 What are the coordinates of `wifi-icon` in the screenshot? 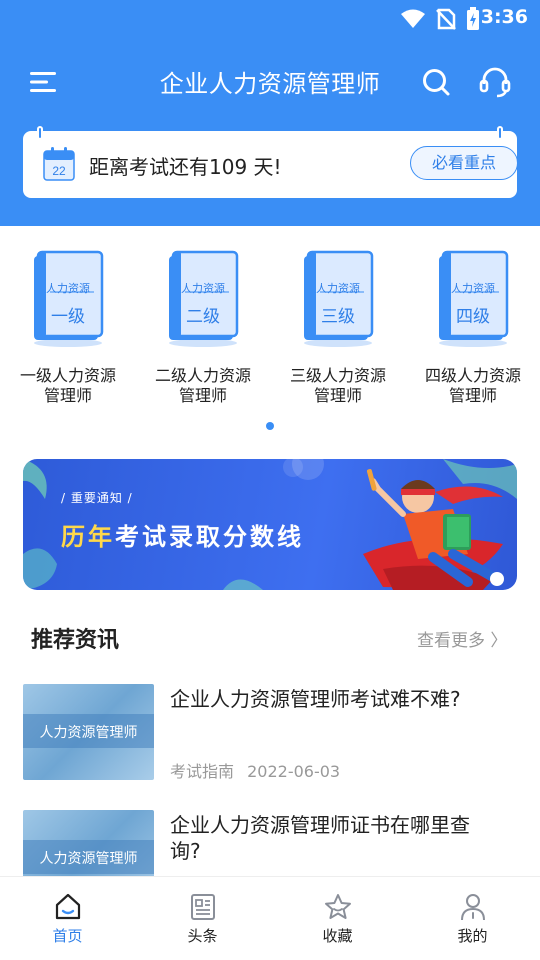 It's located at (413, 18).